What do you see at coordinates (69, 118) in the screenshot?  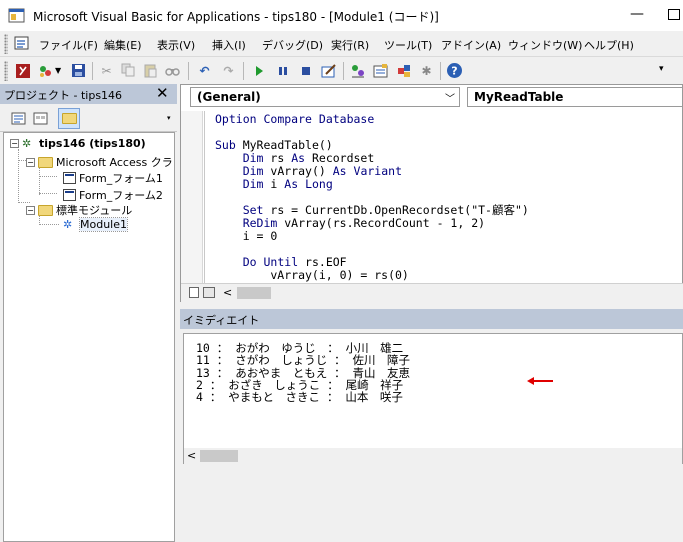 I see `toggle-folders-icon` at bounding box center [69, 118].